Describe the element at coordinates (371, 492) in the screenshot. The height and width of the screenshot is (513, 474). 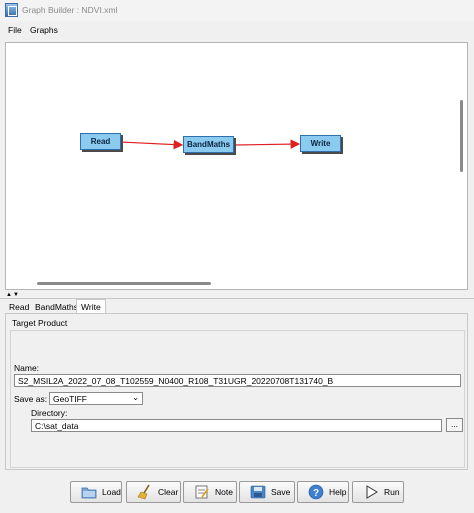
I see `play-icon` at that location.